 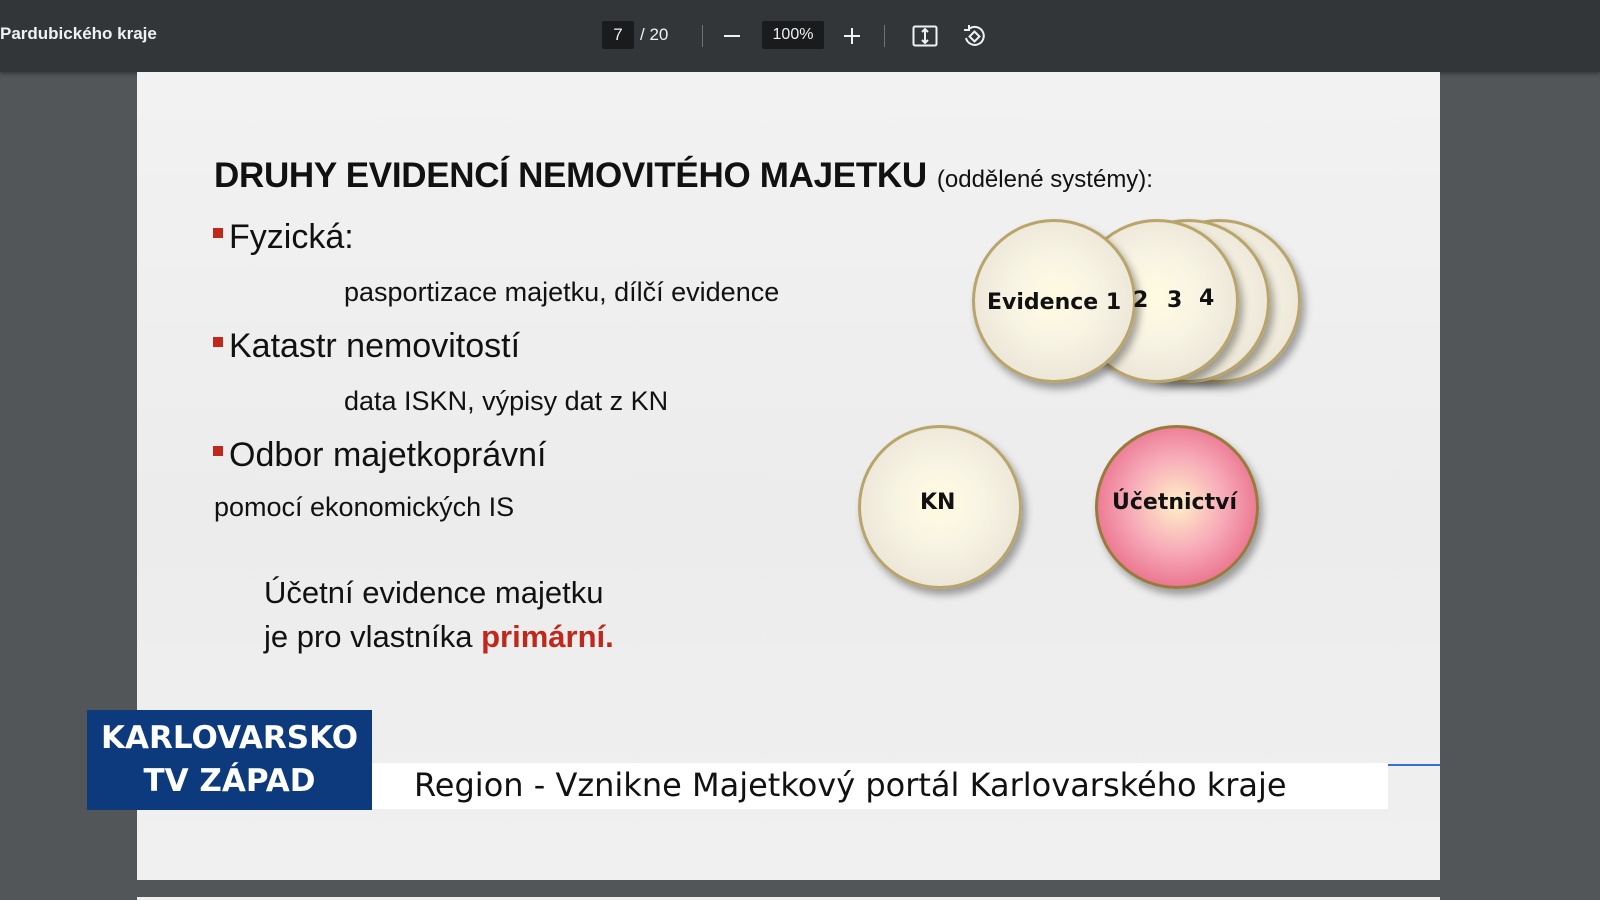 What do you see at coordinates (1414, 765) in the screenshot?
I see `headline-accent-line` at bounding box center [1414, 765].